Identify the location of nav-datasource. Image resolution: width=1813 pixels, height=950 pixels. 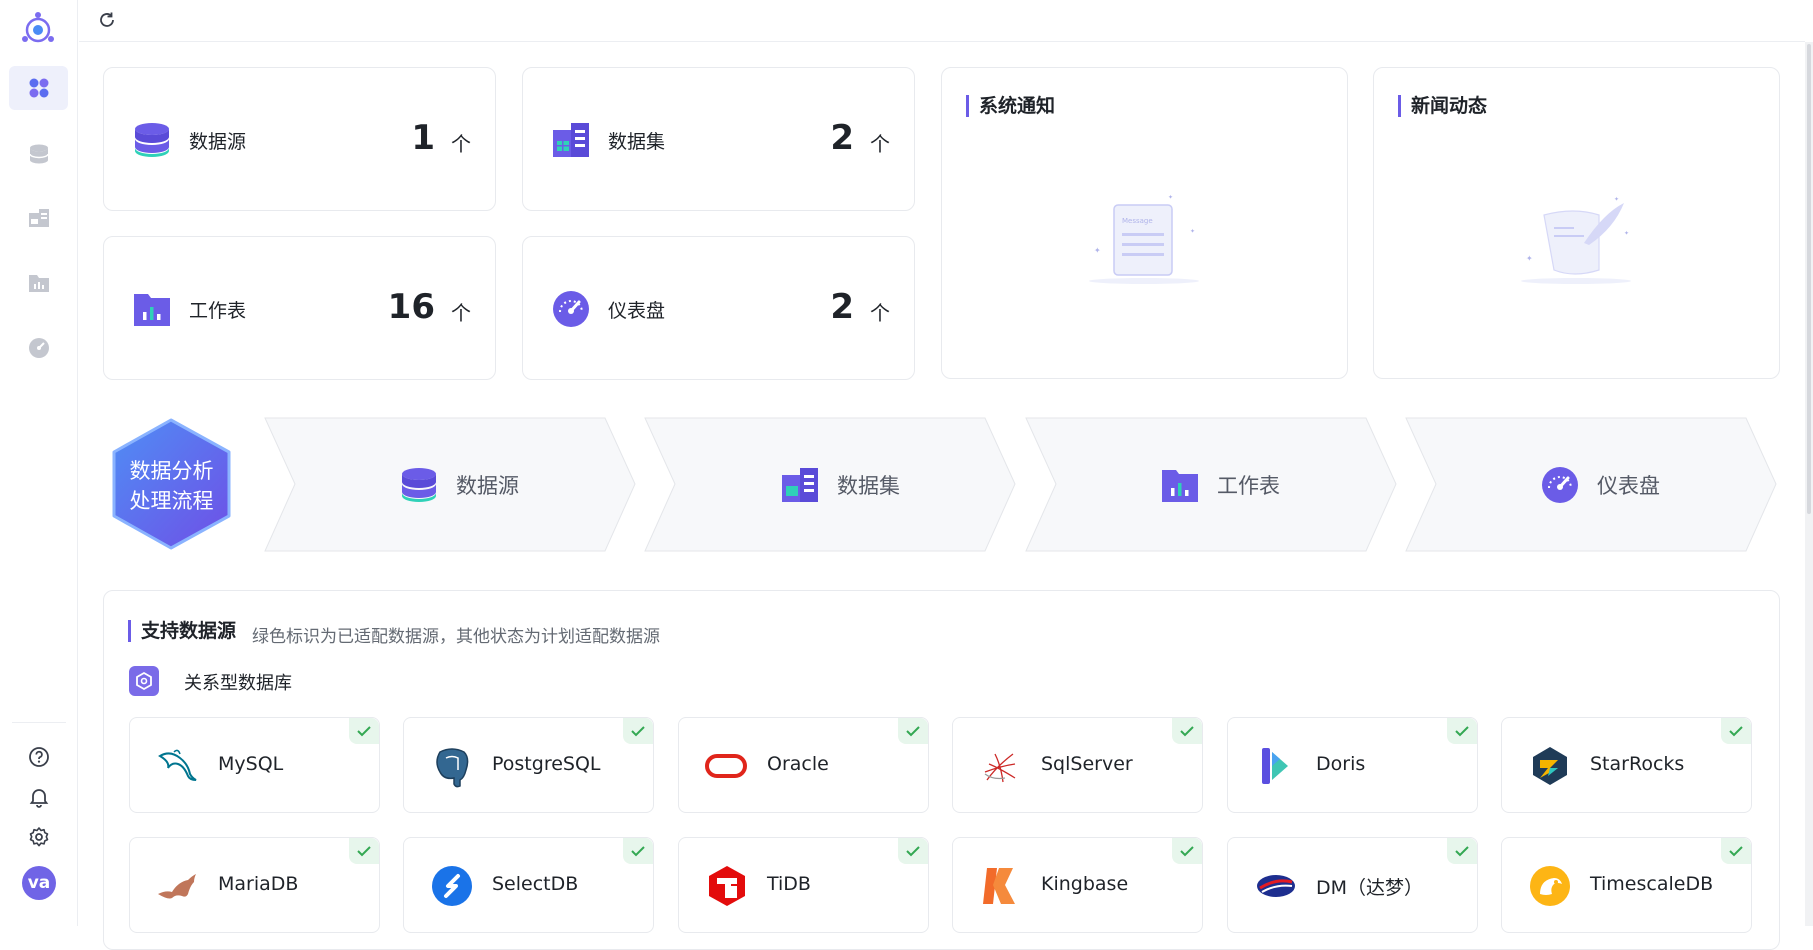
(38, 154).